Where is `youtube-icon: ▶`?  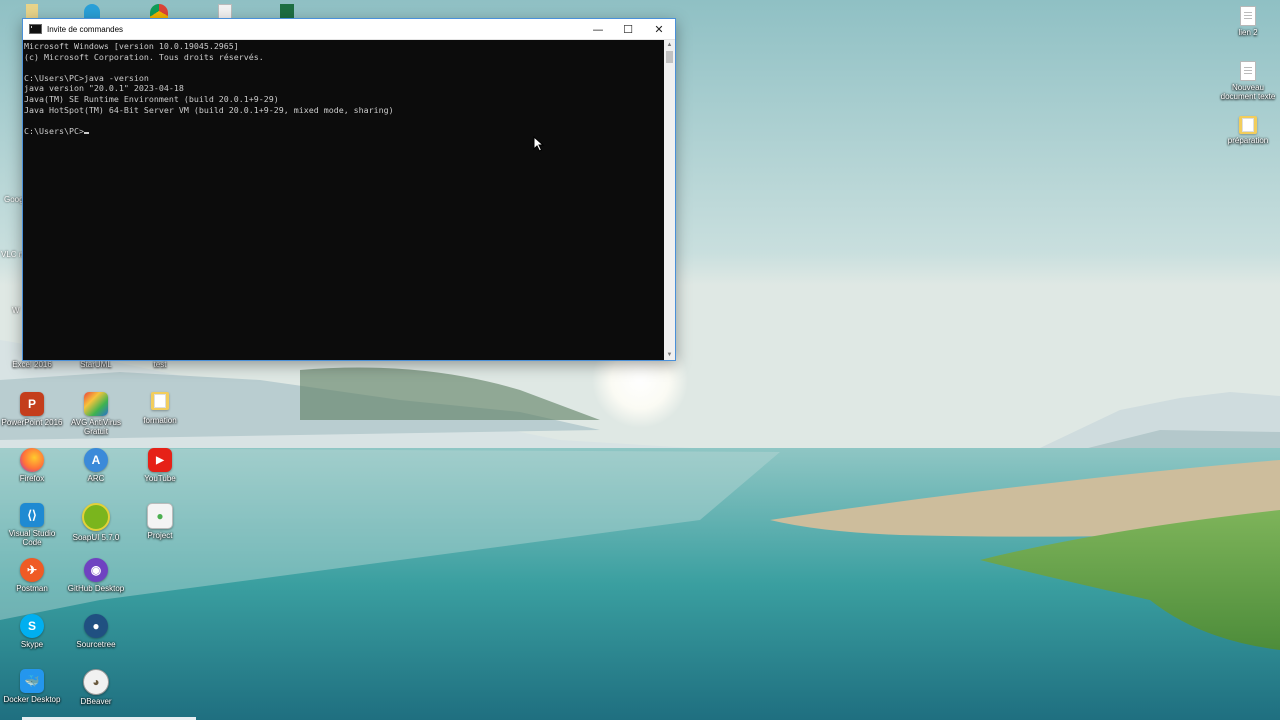
youtube-icon: ▶ is located at coordinates (160, 460).